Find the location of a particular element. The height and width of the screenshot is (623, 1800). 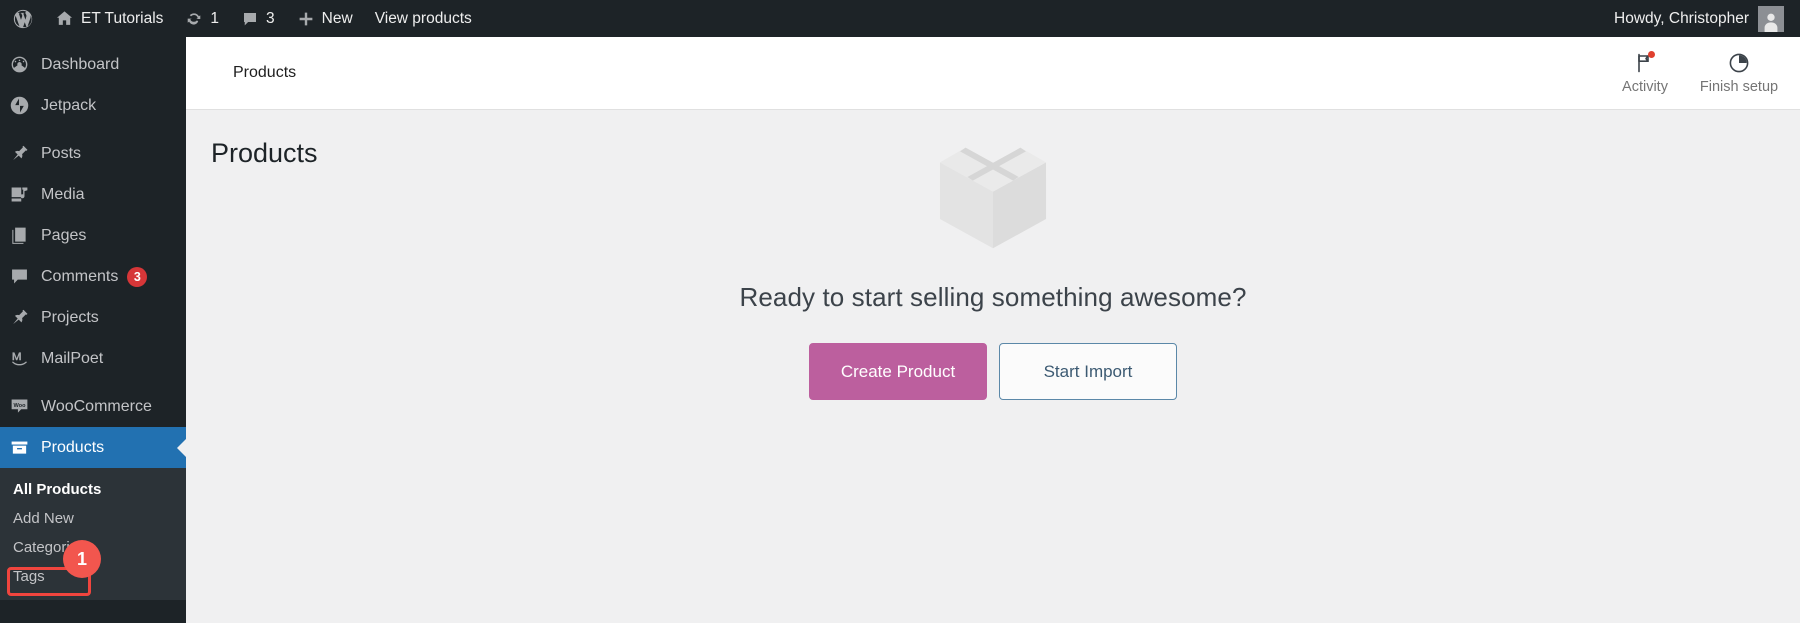

view-products-label: View products is located at coordinates (423, 18).